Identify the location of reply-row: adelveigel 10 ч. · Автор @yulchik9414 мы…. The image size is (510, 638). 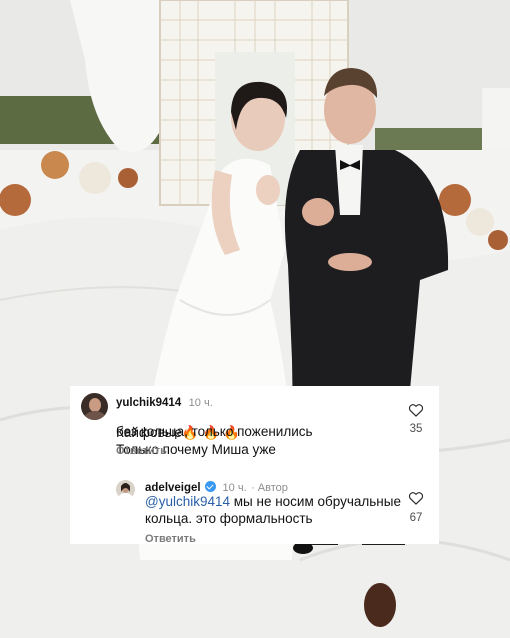
(254, 507).